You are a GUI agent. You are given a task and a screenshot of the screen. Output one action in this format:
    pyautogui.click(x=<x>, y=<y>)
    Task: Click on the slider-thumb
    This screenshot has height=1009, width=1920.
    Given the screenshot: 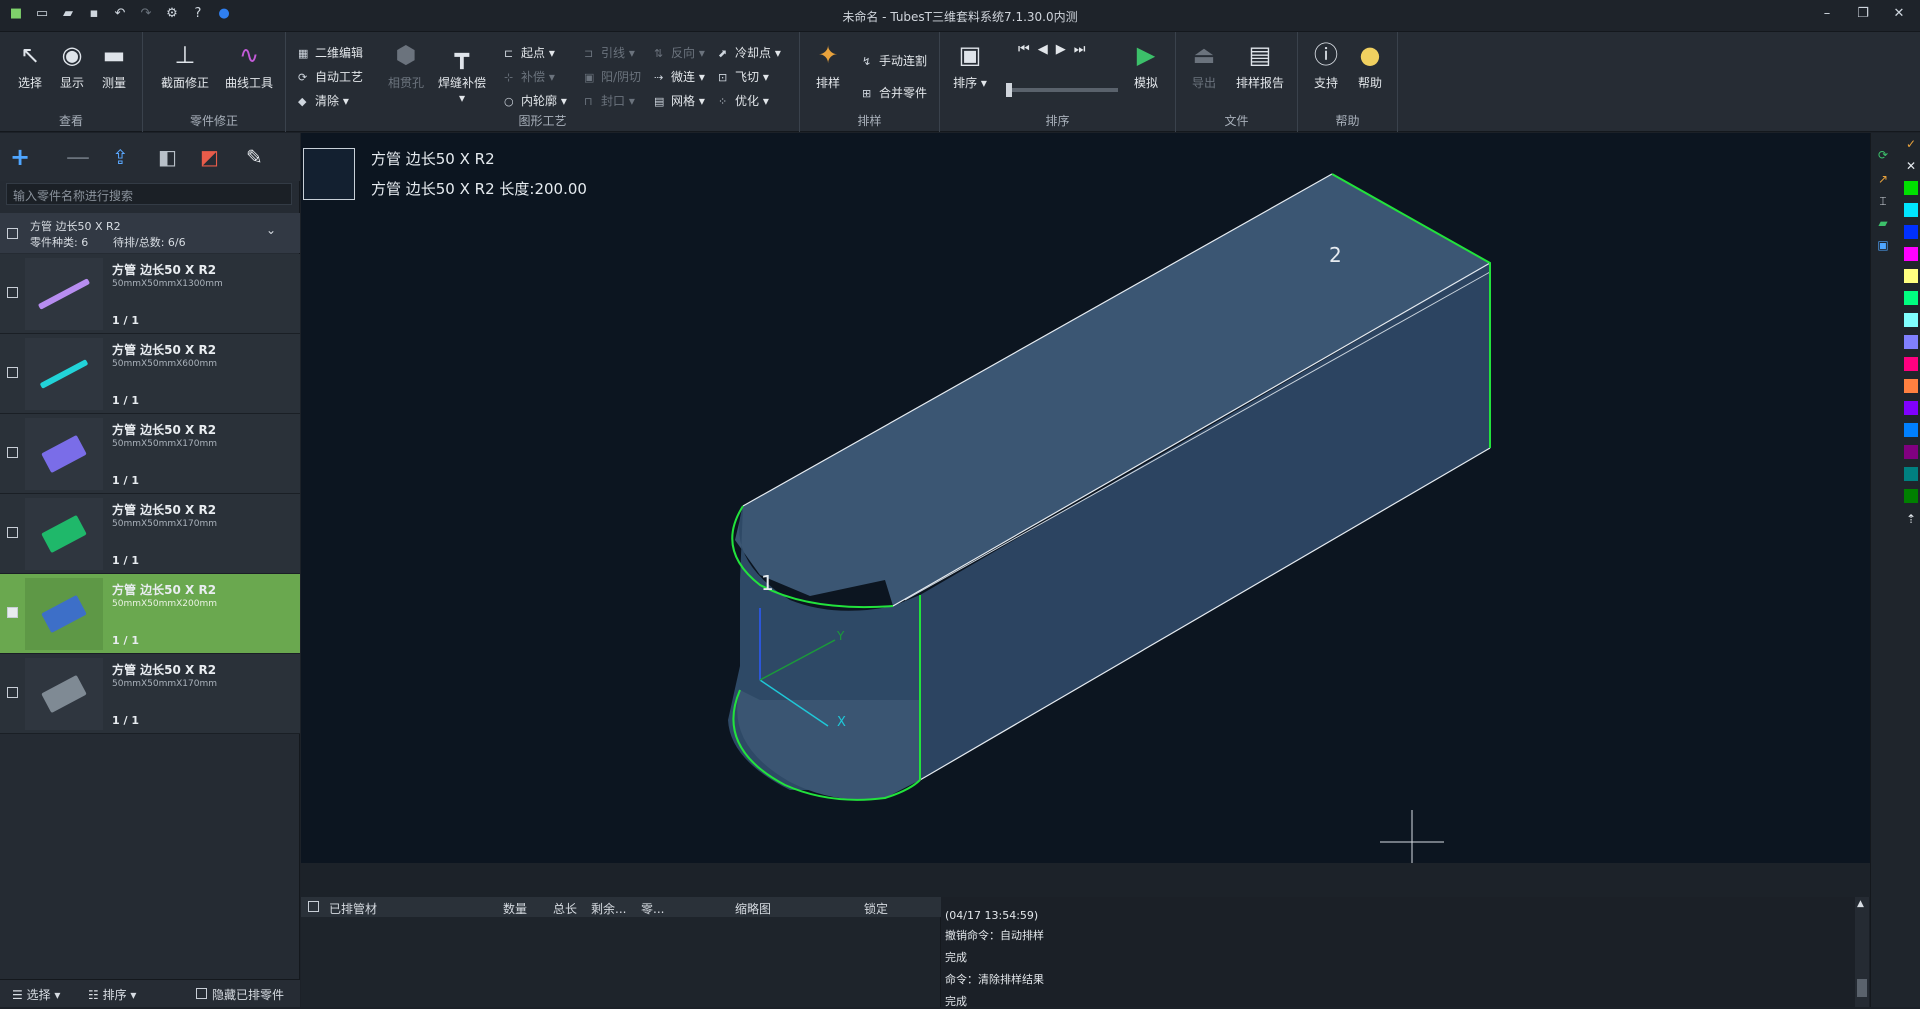 What is the action you would take?
    pyautogui.click(x=1009, y=90)
    